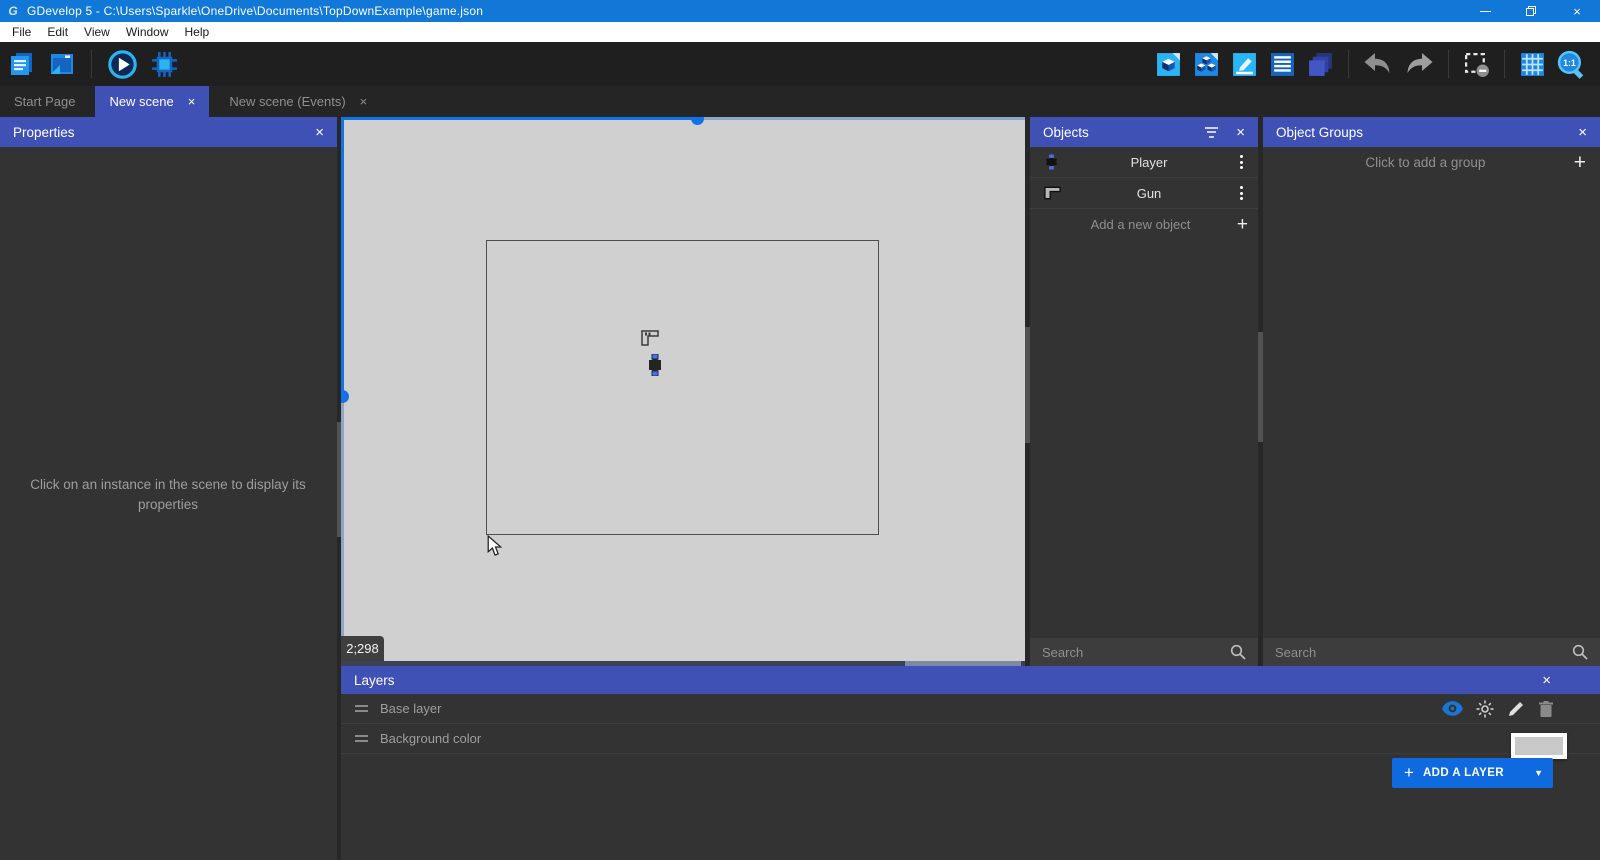 Image resolution: width=1600 pixels, height=860 pixels. I want to click on undo-icon, so click(1378, 64).